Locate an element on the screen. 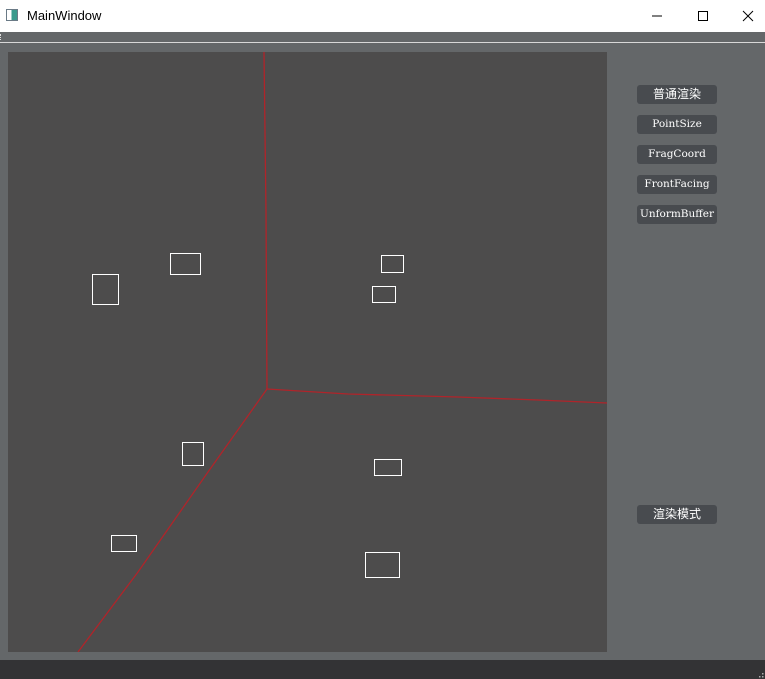 This screenshot has height=679, width=765. frag-coord-button: FragCoord is located at coordinates (677, 154).